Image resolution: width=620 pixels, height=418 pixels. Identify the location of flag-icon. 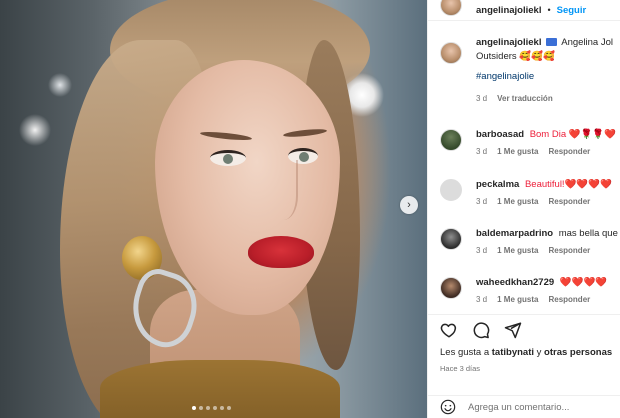
(552, 42).